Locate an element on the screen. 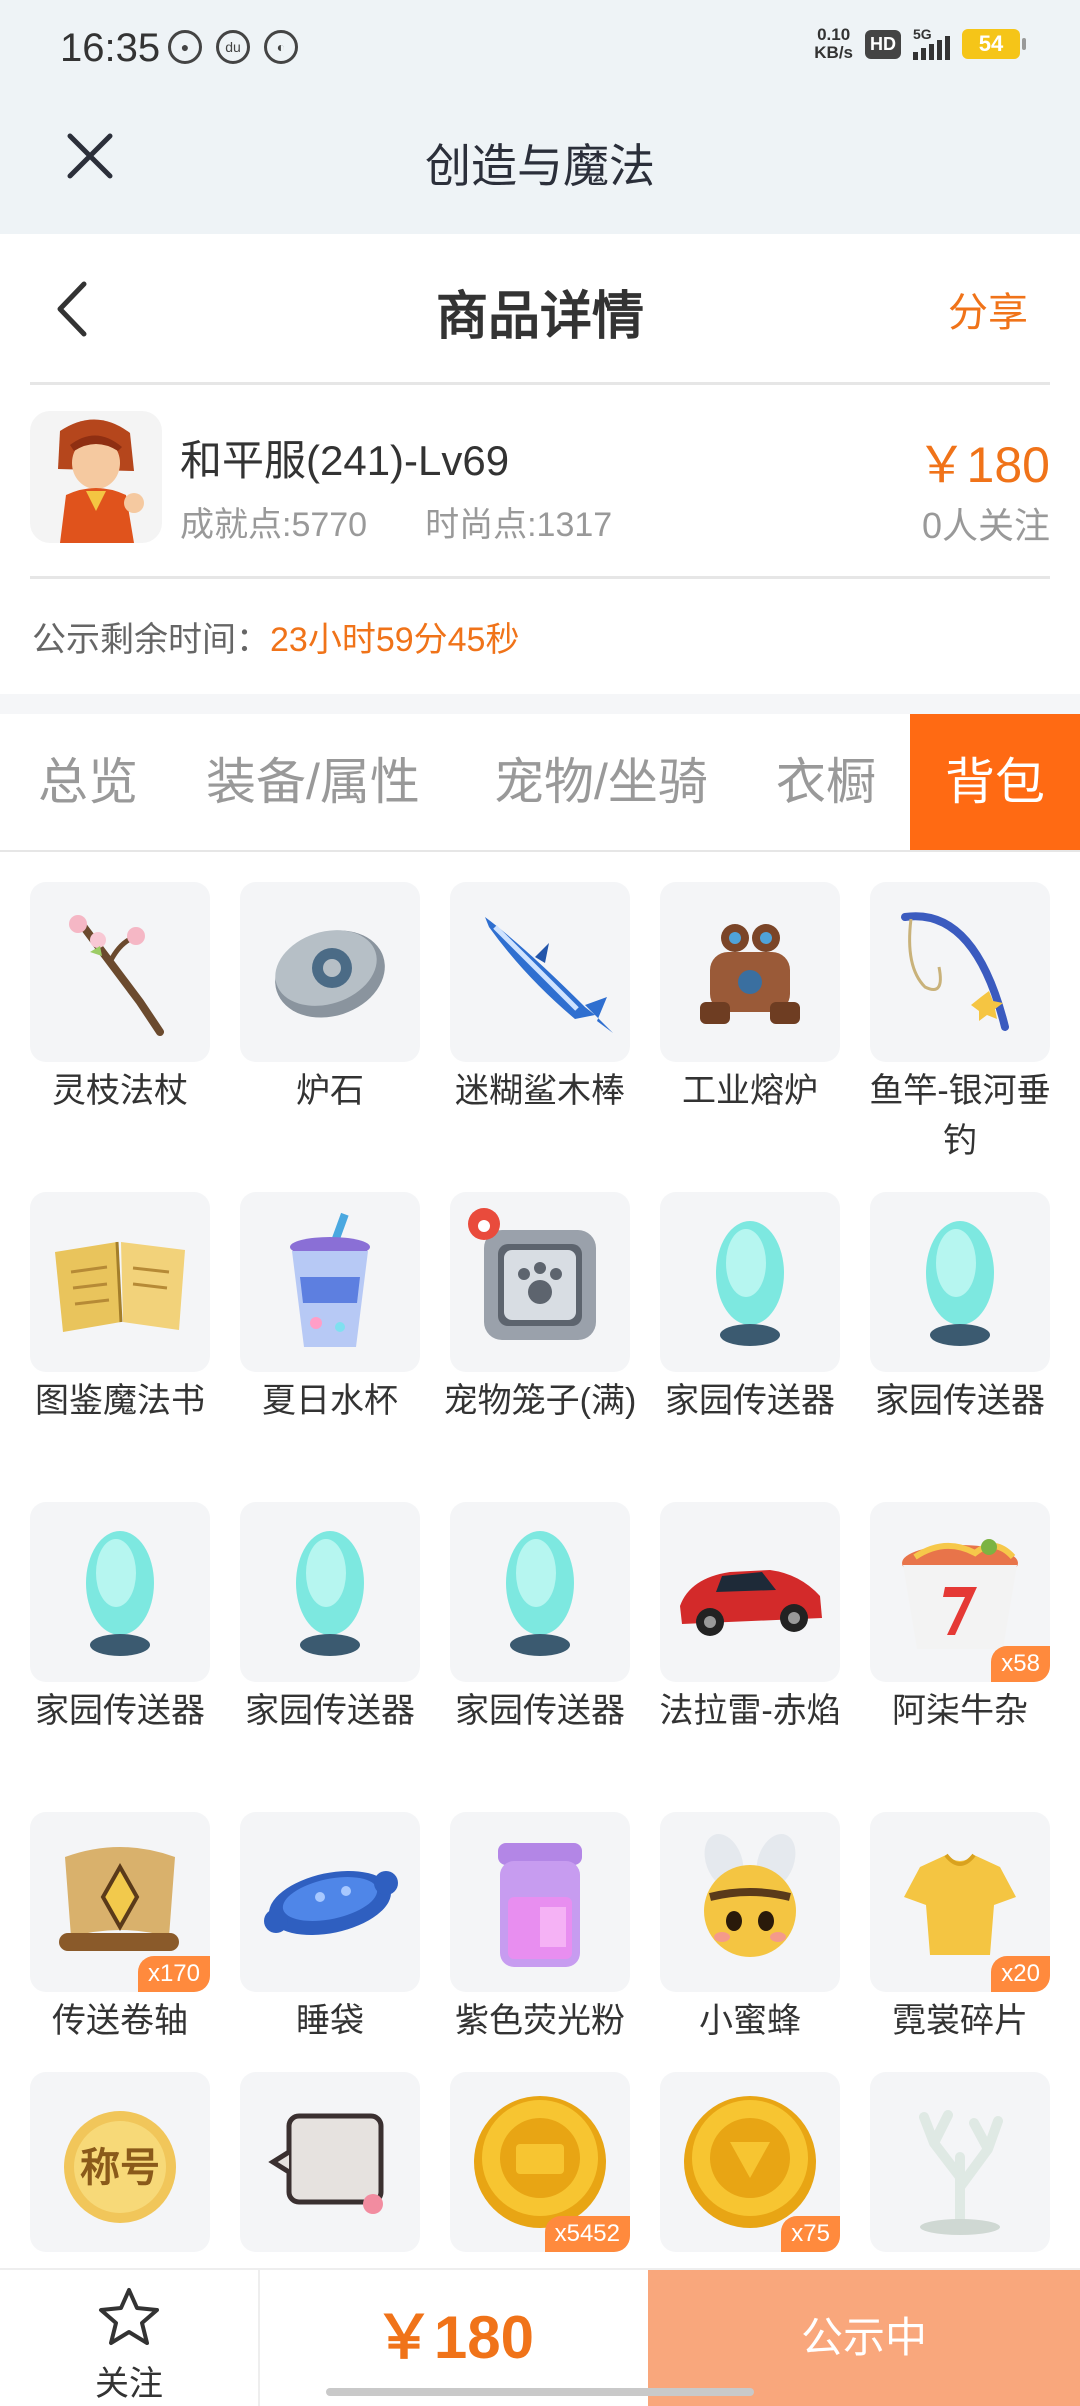 The width and height of the screenshot is (1080, 2406). item-name: 宠物笼子(满) is located at coordinates (540, 1401).